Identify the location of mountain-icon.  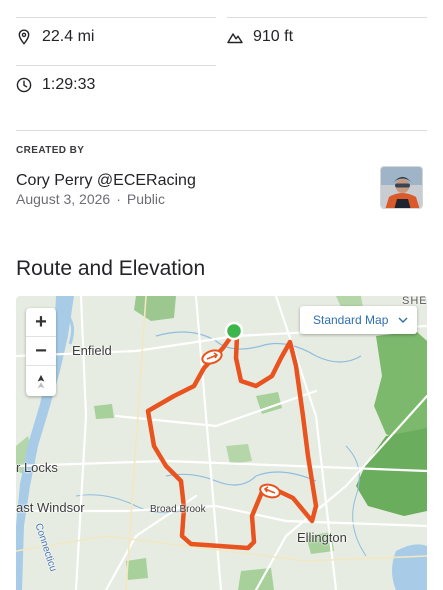
(235, 38).